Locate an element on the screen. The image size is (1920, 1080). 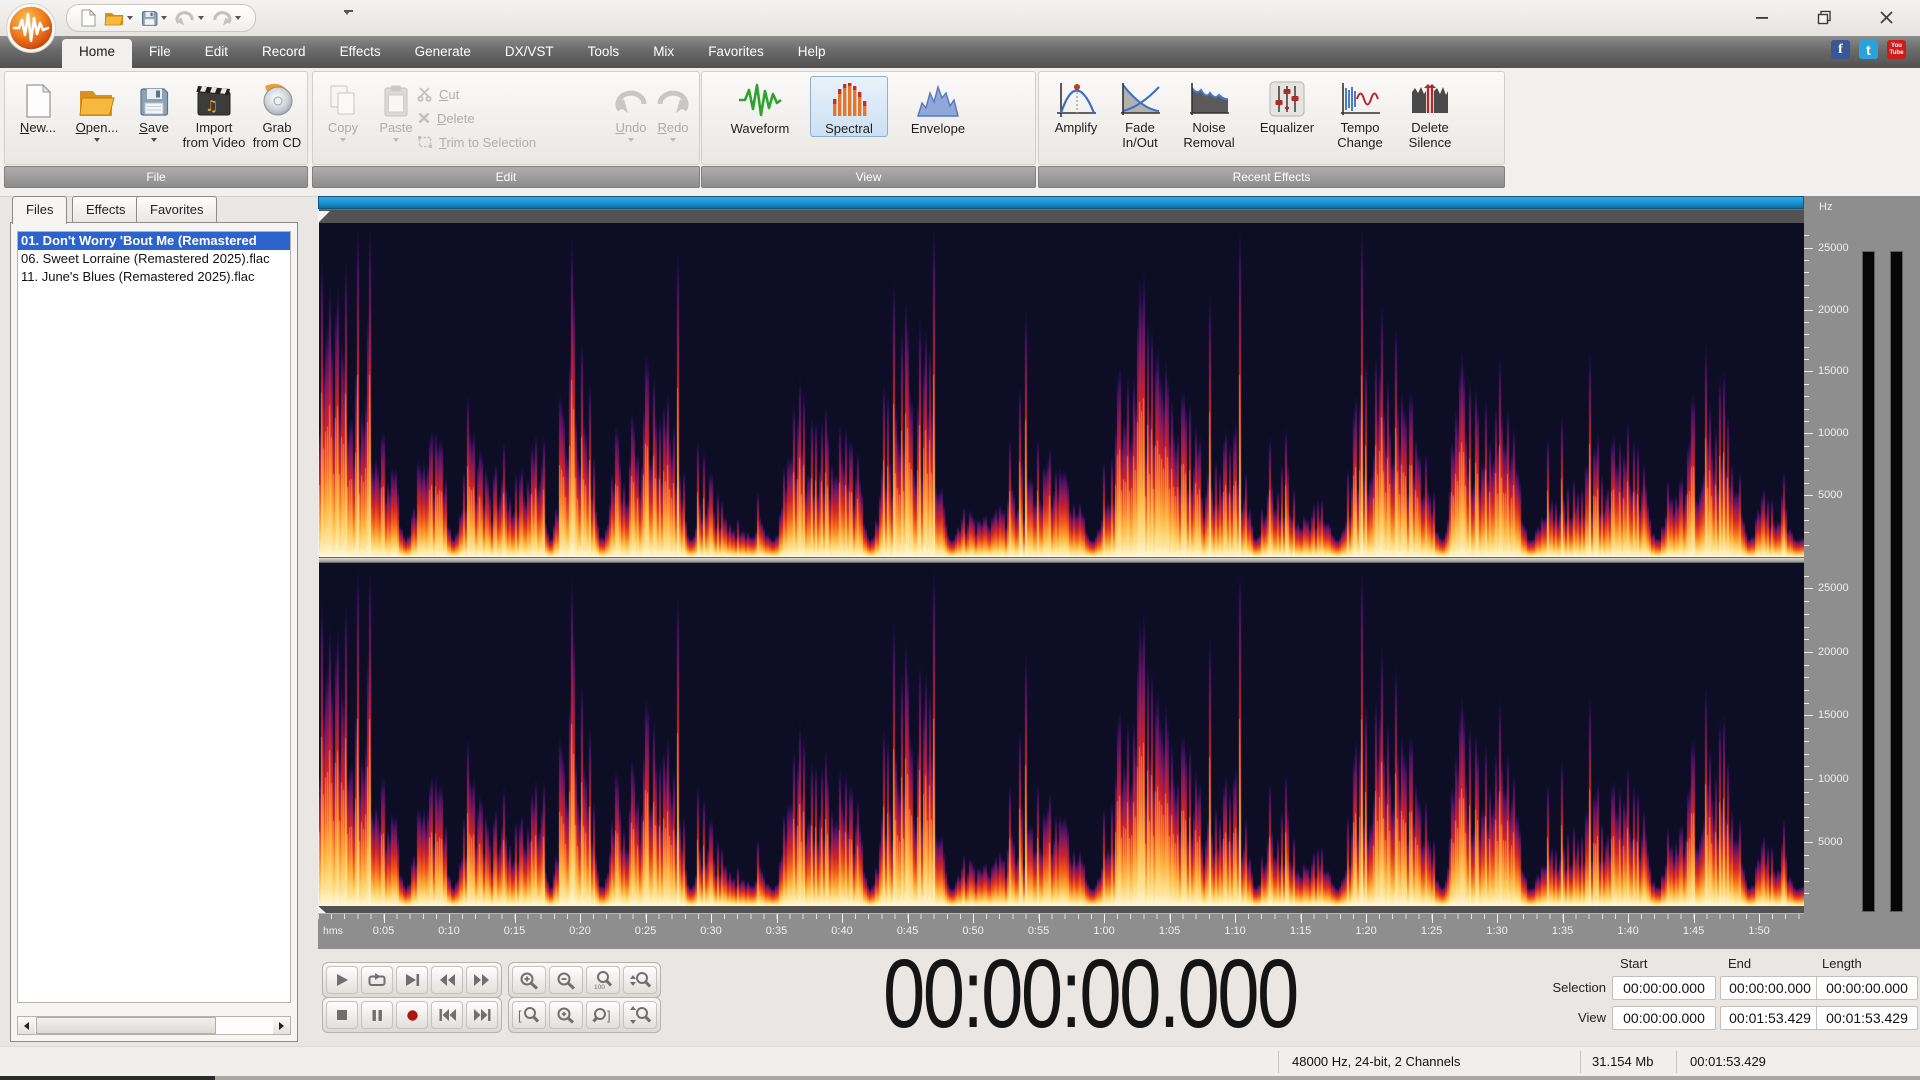
scrollbar-thumb is located at coordinates (126, 1025).